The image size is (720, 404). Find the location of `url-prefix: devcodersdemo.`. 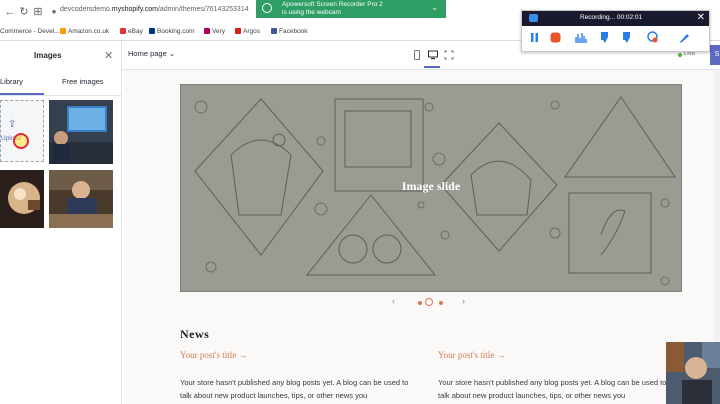

url-prefix: devcodersdemo. is located at coordinates (86, 9).